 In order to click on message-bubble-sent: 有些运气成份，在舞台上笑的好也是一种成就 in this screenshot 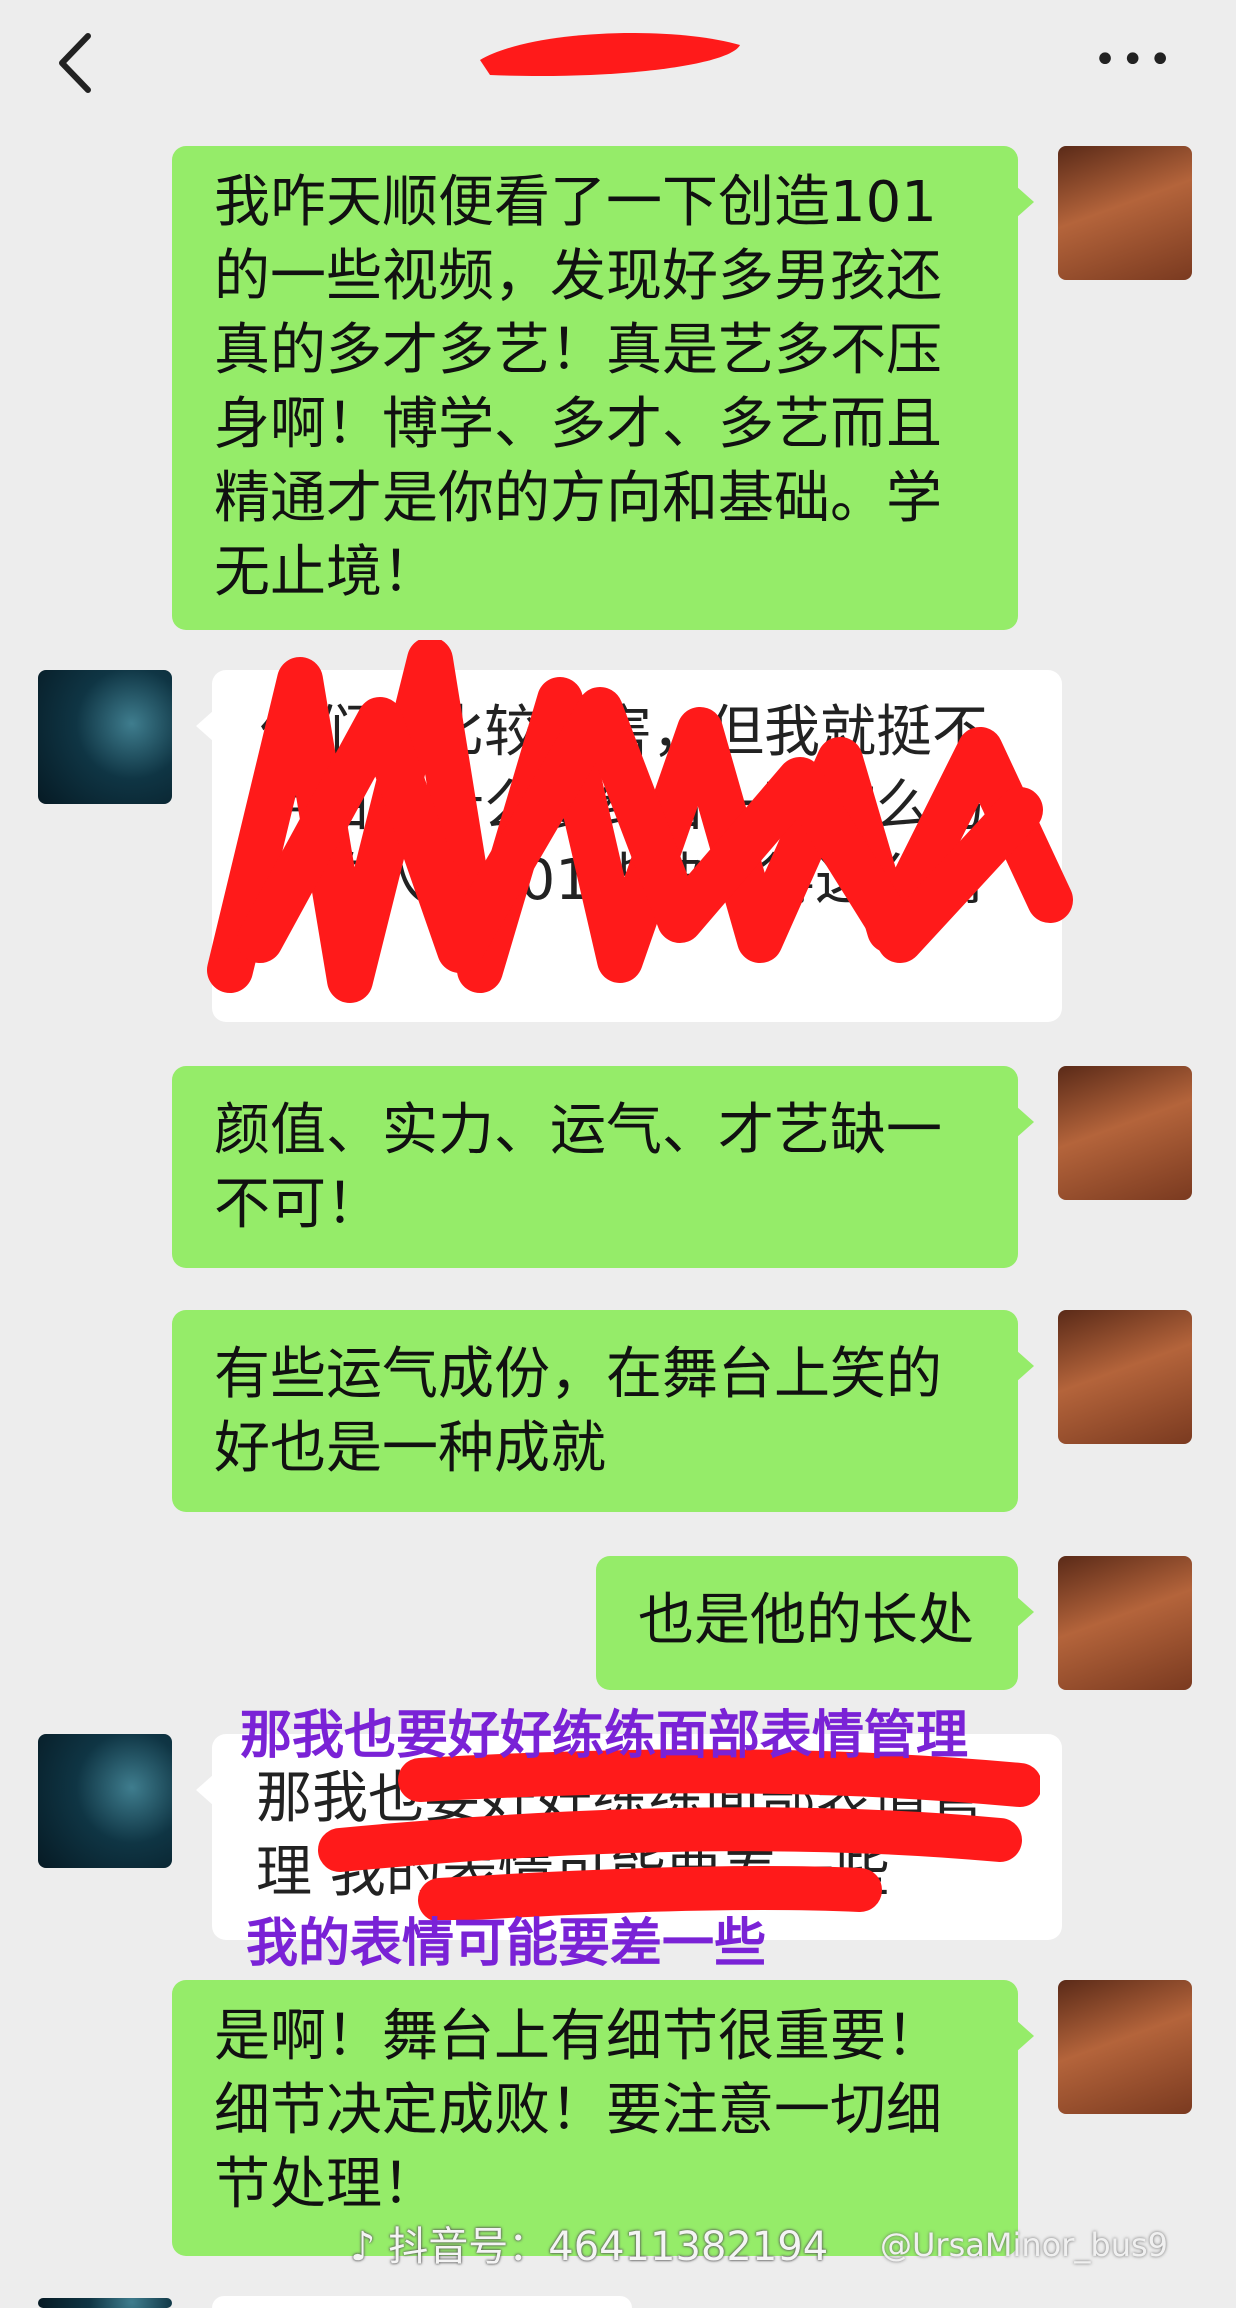, I will do `click(603, 1411)`.